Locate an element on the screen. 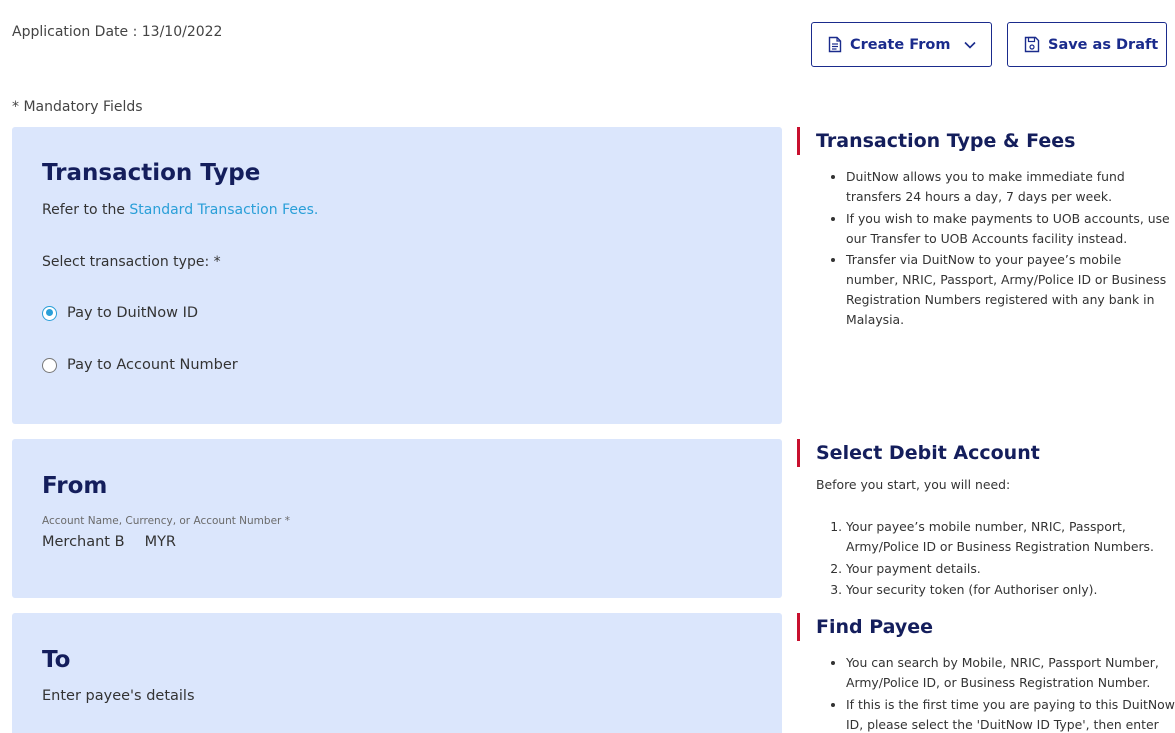  chevron-down-icon is located at coordinates (970, 45).